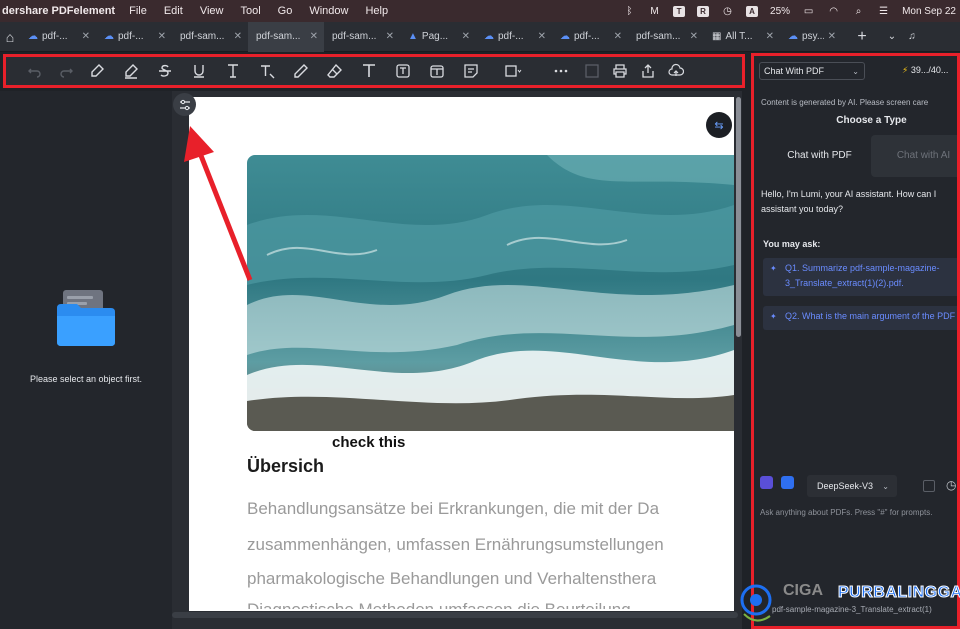 The image size is (960, 629). Describe the element at coordinates (766, 482) in the screenshot. I see `ai-prompt-icon` at that location.